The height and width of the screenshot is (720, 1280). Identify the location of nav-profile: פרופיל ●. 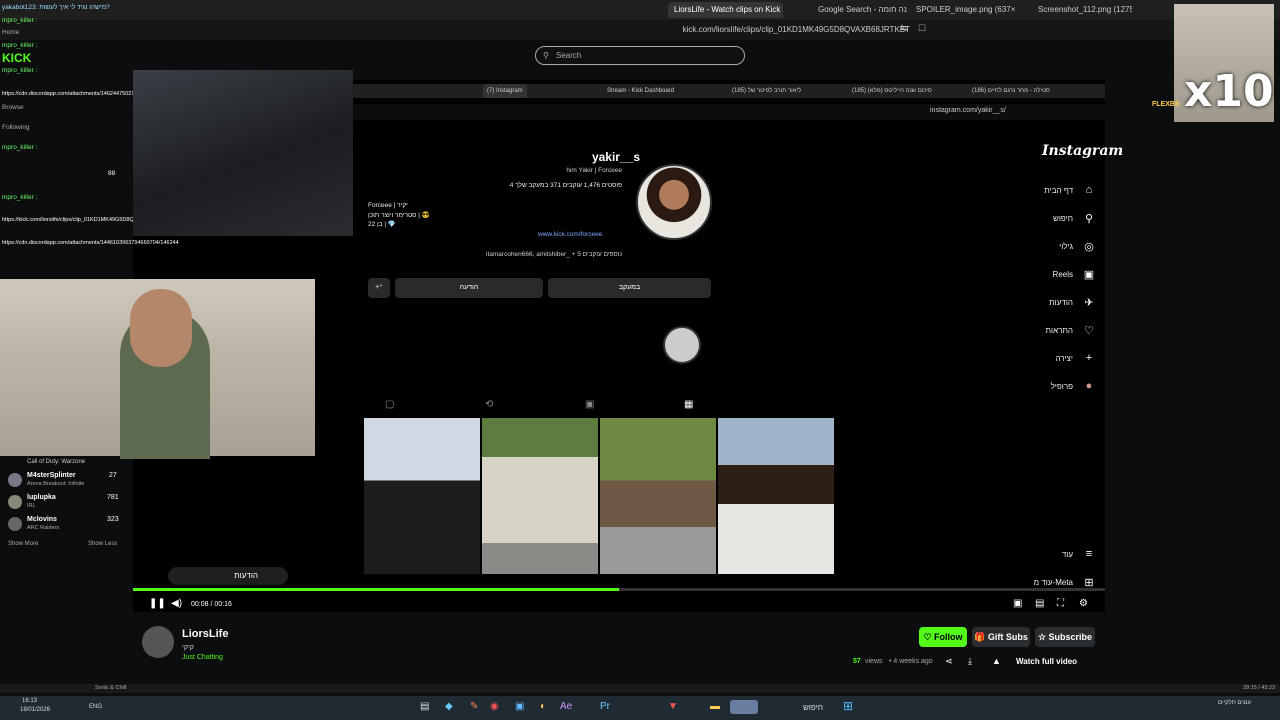
(1073, 386).